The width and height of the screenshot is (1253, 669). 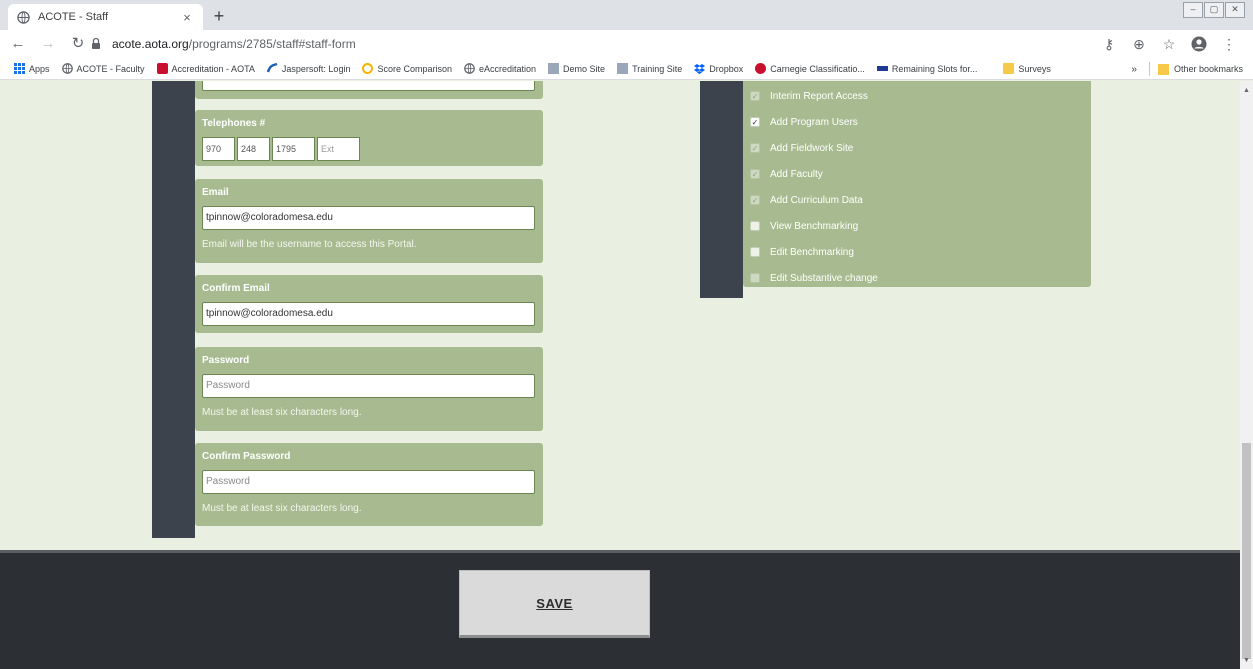 I want to click on restore-icon: ▢, so click(x=1214, y=10).